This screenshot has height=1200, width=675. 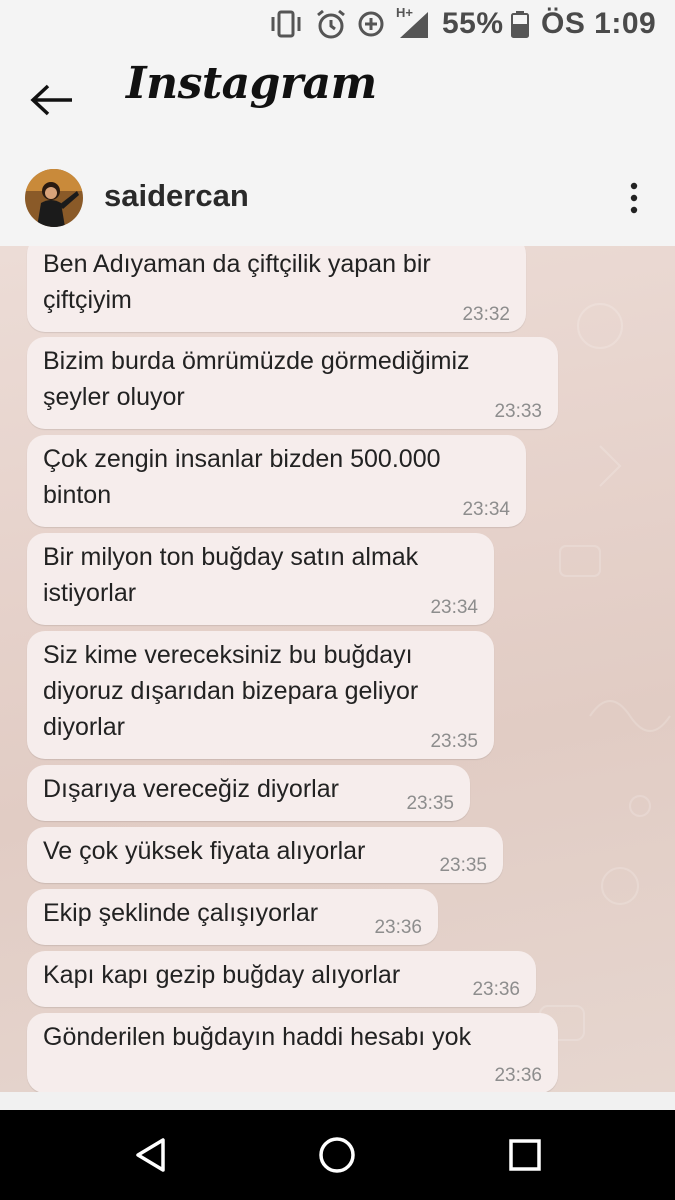 I want to click on message-bubble: Ekip şeklinde çalışıyorlar 23:36, so click(x=232, y=917).